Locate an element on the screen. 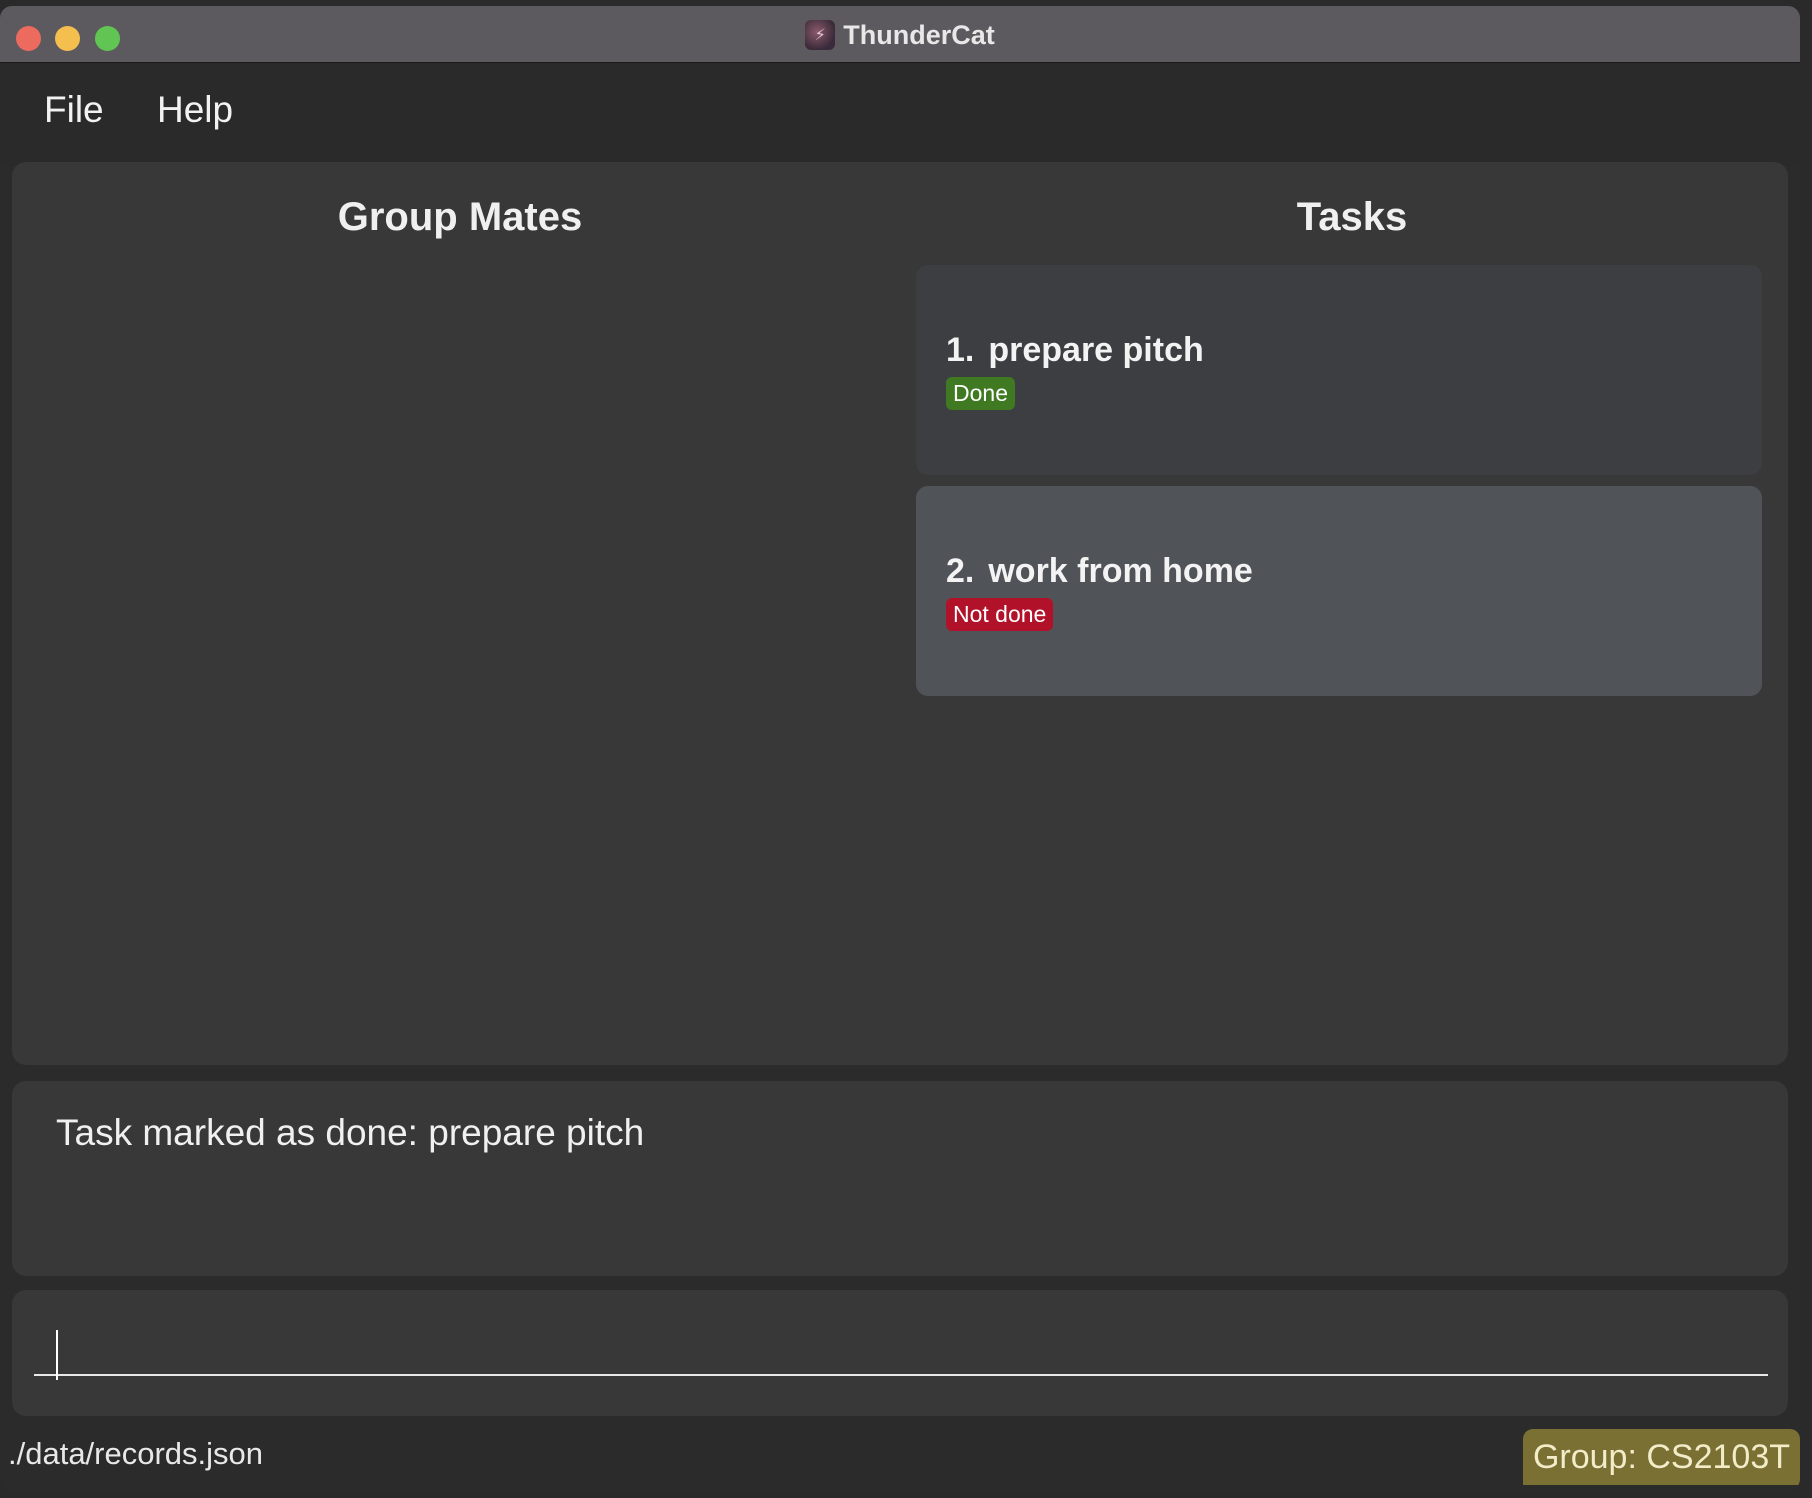  thundercat-icon: ⚡ is located at coordinates (820, 35).